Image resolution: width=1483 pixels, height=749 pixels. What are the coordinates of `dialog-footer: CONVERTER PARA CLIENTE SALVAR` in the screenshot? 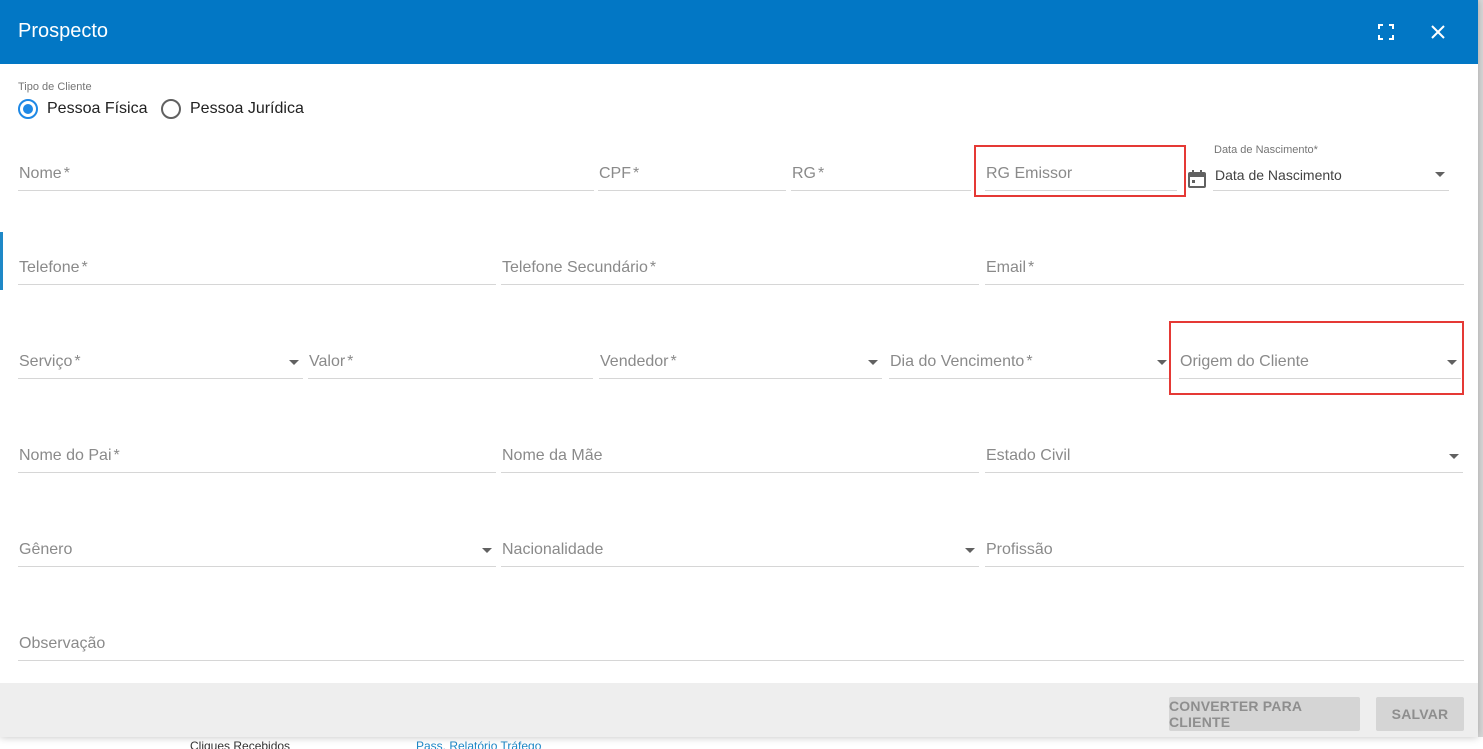 It's located at (739, 710).